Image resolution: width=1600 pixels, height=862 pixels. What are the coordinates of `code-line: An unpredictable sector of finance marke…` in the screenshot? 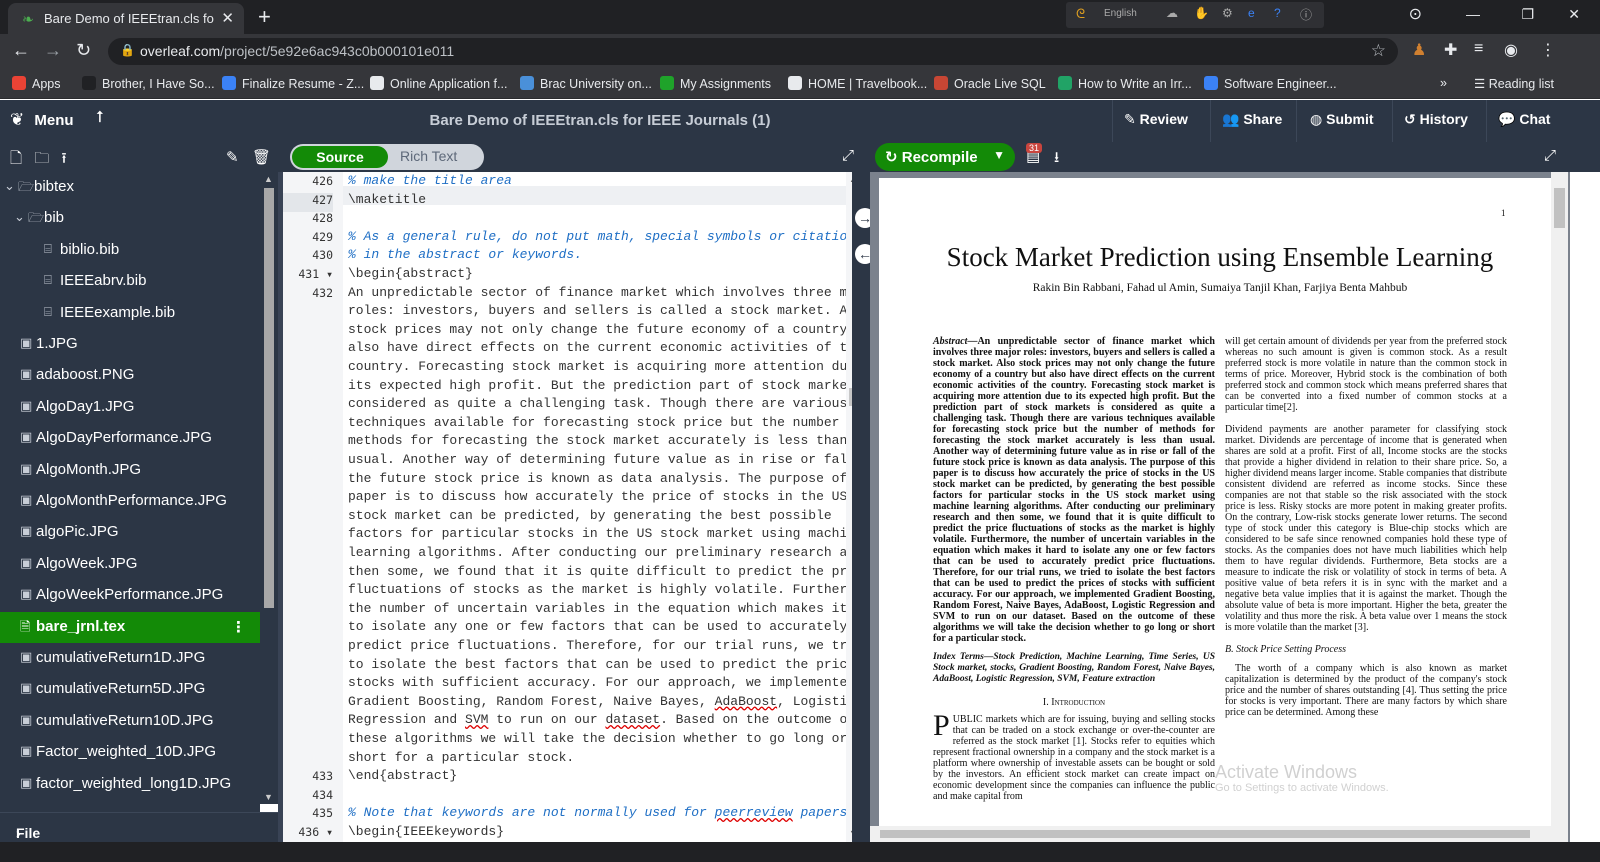 It's located at (613, 294).